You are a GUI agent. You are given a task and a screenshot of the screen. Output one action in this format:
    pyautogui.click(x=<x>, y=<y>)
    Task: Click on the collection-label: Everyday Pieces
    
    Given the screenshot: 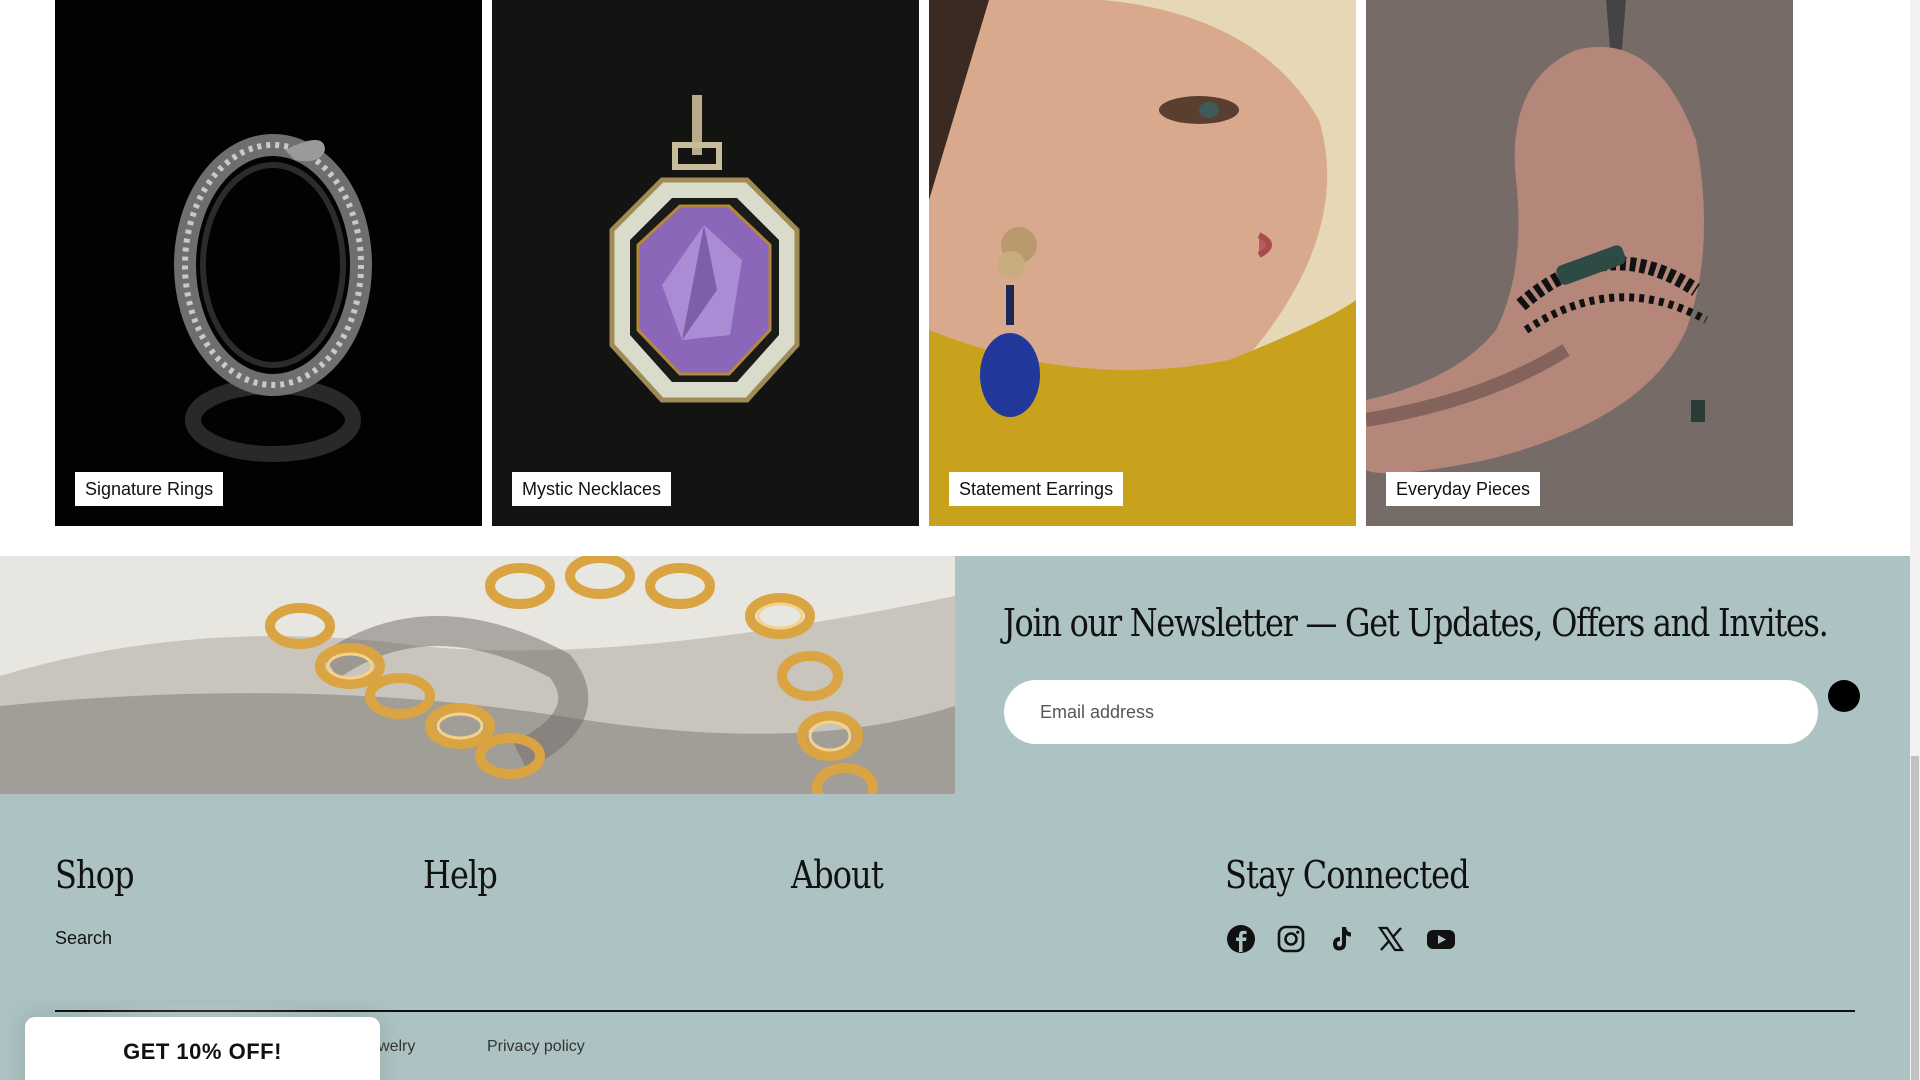 What is the action you would take?
    pyautogui.click(x=1463, y=489)
    